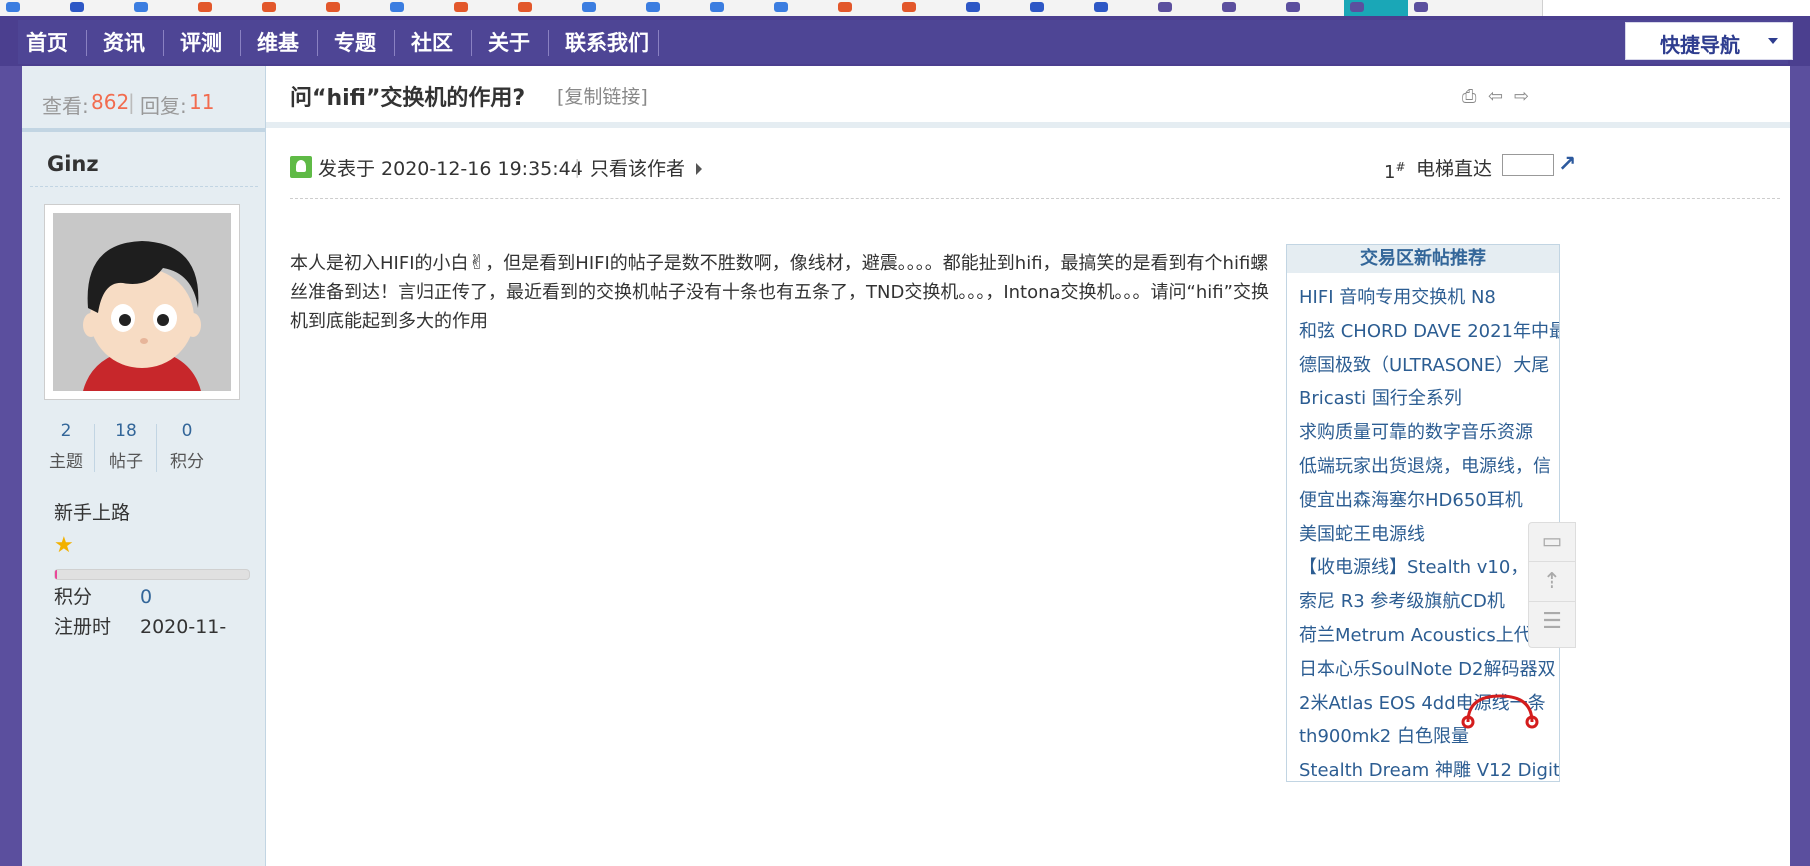 This screenshot has width=1810, height=866. Describe the element at coordinates (146, 597) in the screenshot. I see `profile-value: 0` at that location.